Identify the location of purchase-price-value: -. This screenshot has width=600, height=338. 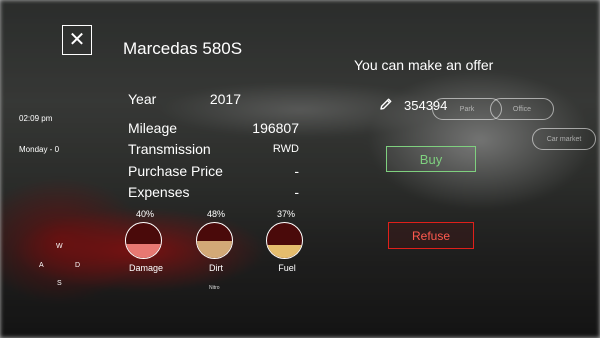
(296, 171).